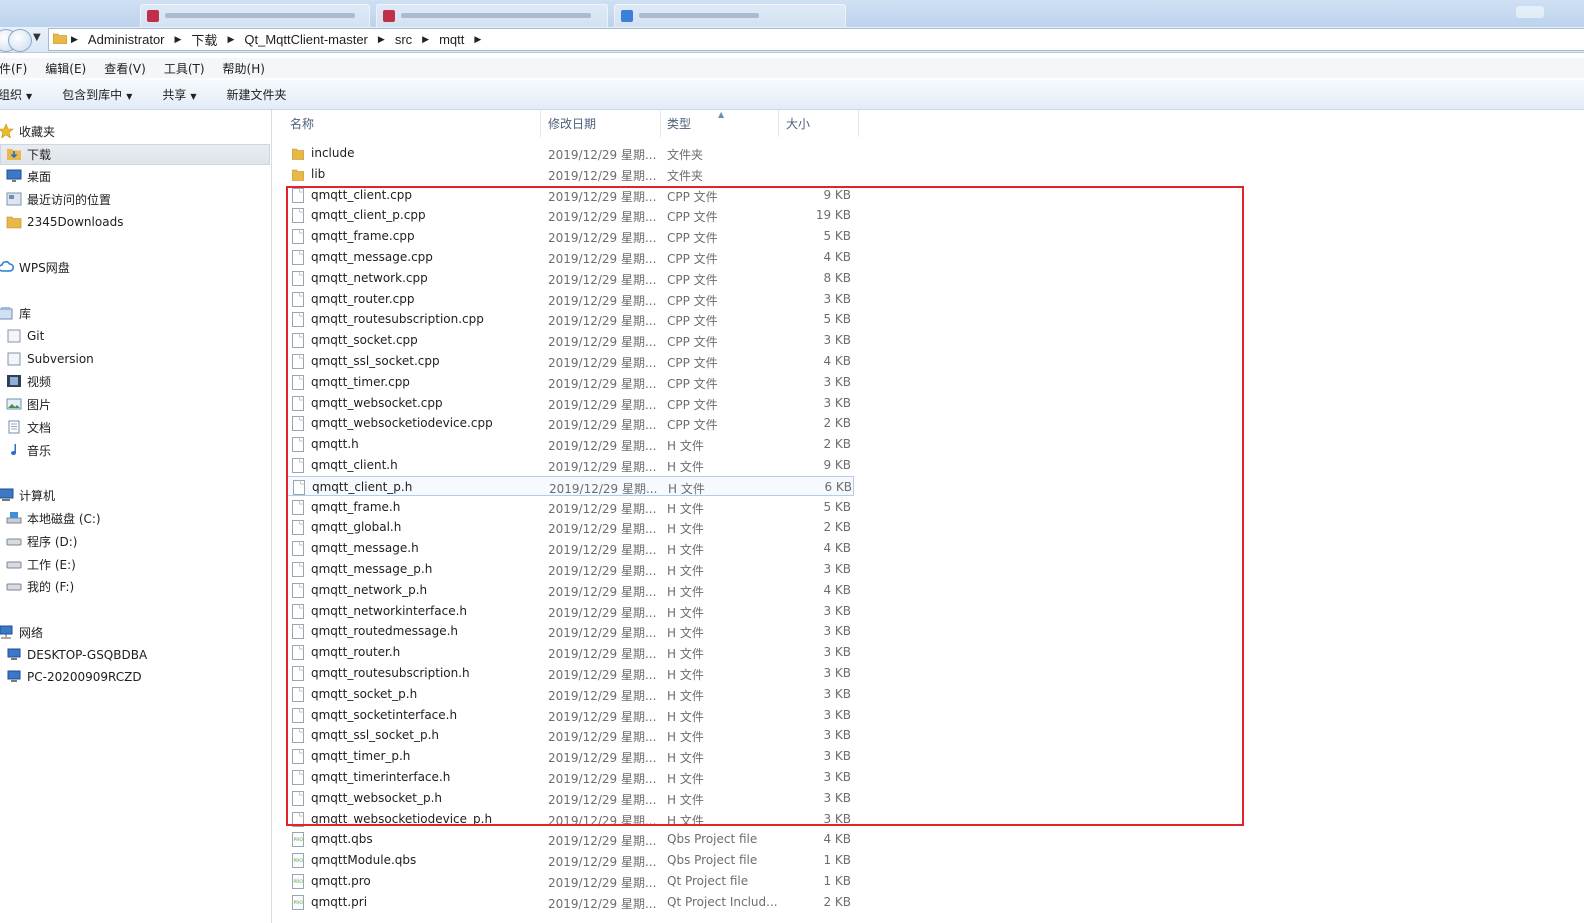 The image size is (1584, 923). What do you see at coordinates (40, 586) in the screenshot?
I see `sidebar-item-drive-f: 我的 (F:)` at bounding box center [40, 586].